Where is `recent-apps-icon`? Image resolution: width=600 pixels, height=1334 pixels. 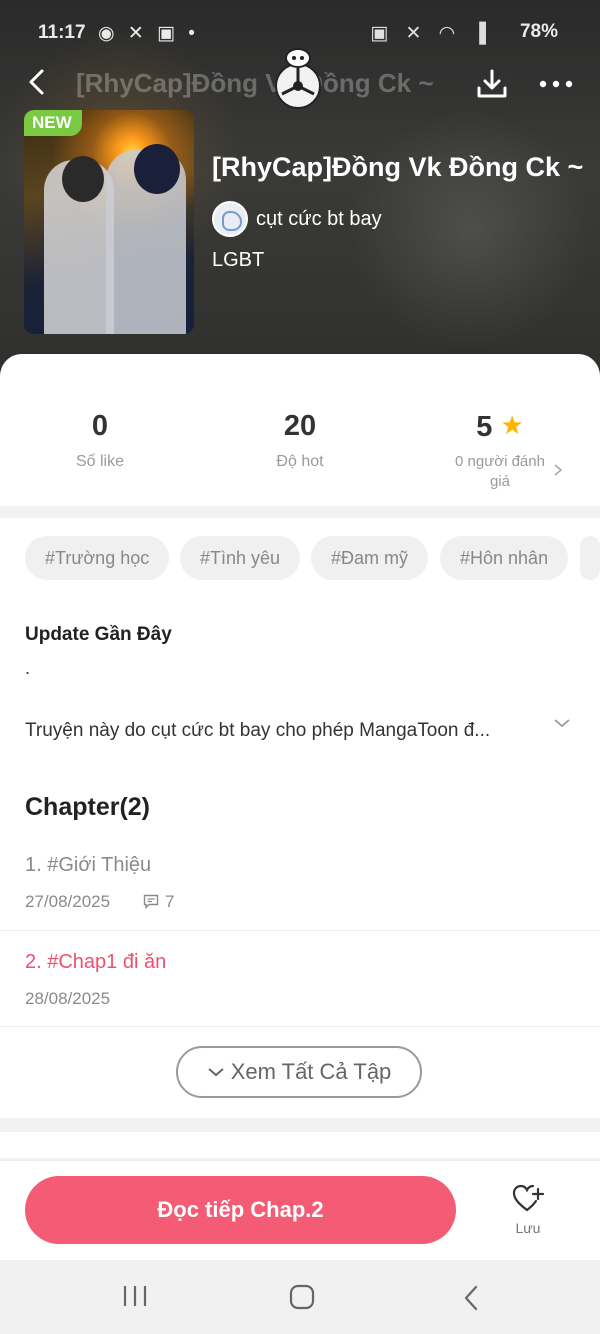 recent-apps-icon is located at coordinates (135, 1296).